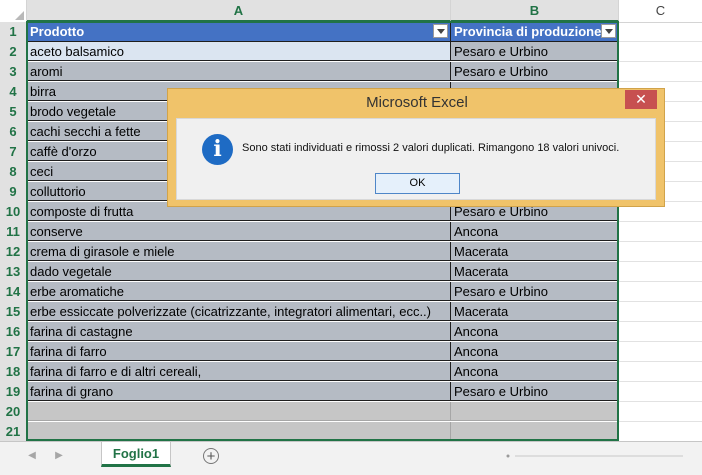  Describe the element at coordinates (13, 332) in the screenshot. I see `row-header: 16` at that location.